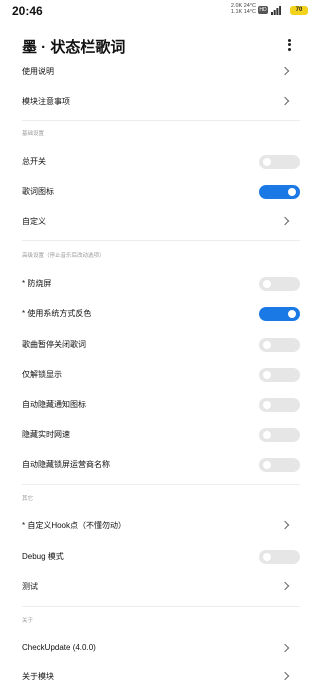 The height and width of the screenshot is (693, 320). What do you see at coordinates (160, 406) in the screenshot?
I see `row-auto-hide-notify: 自动隐藏通知图标` at bounding box center [160, 406].